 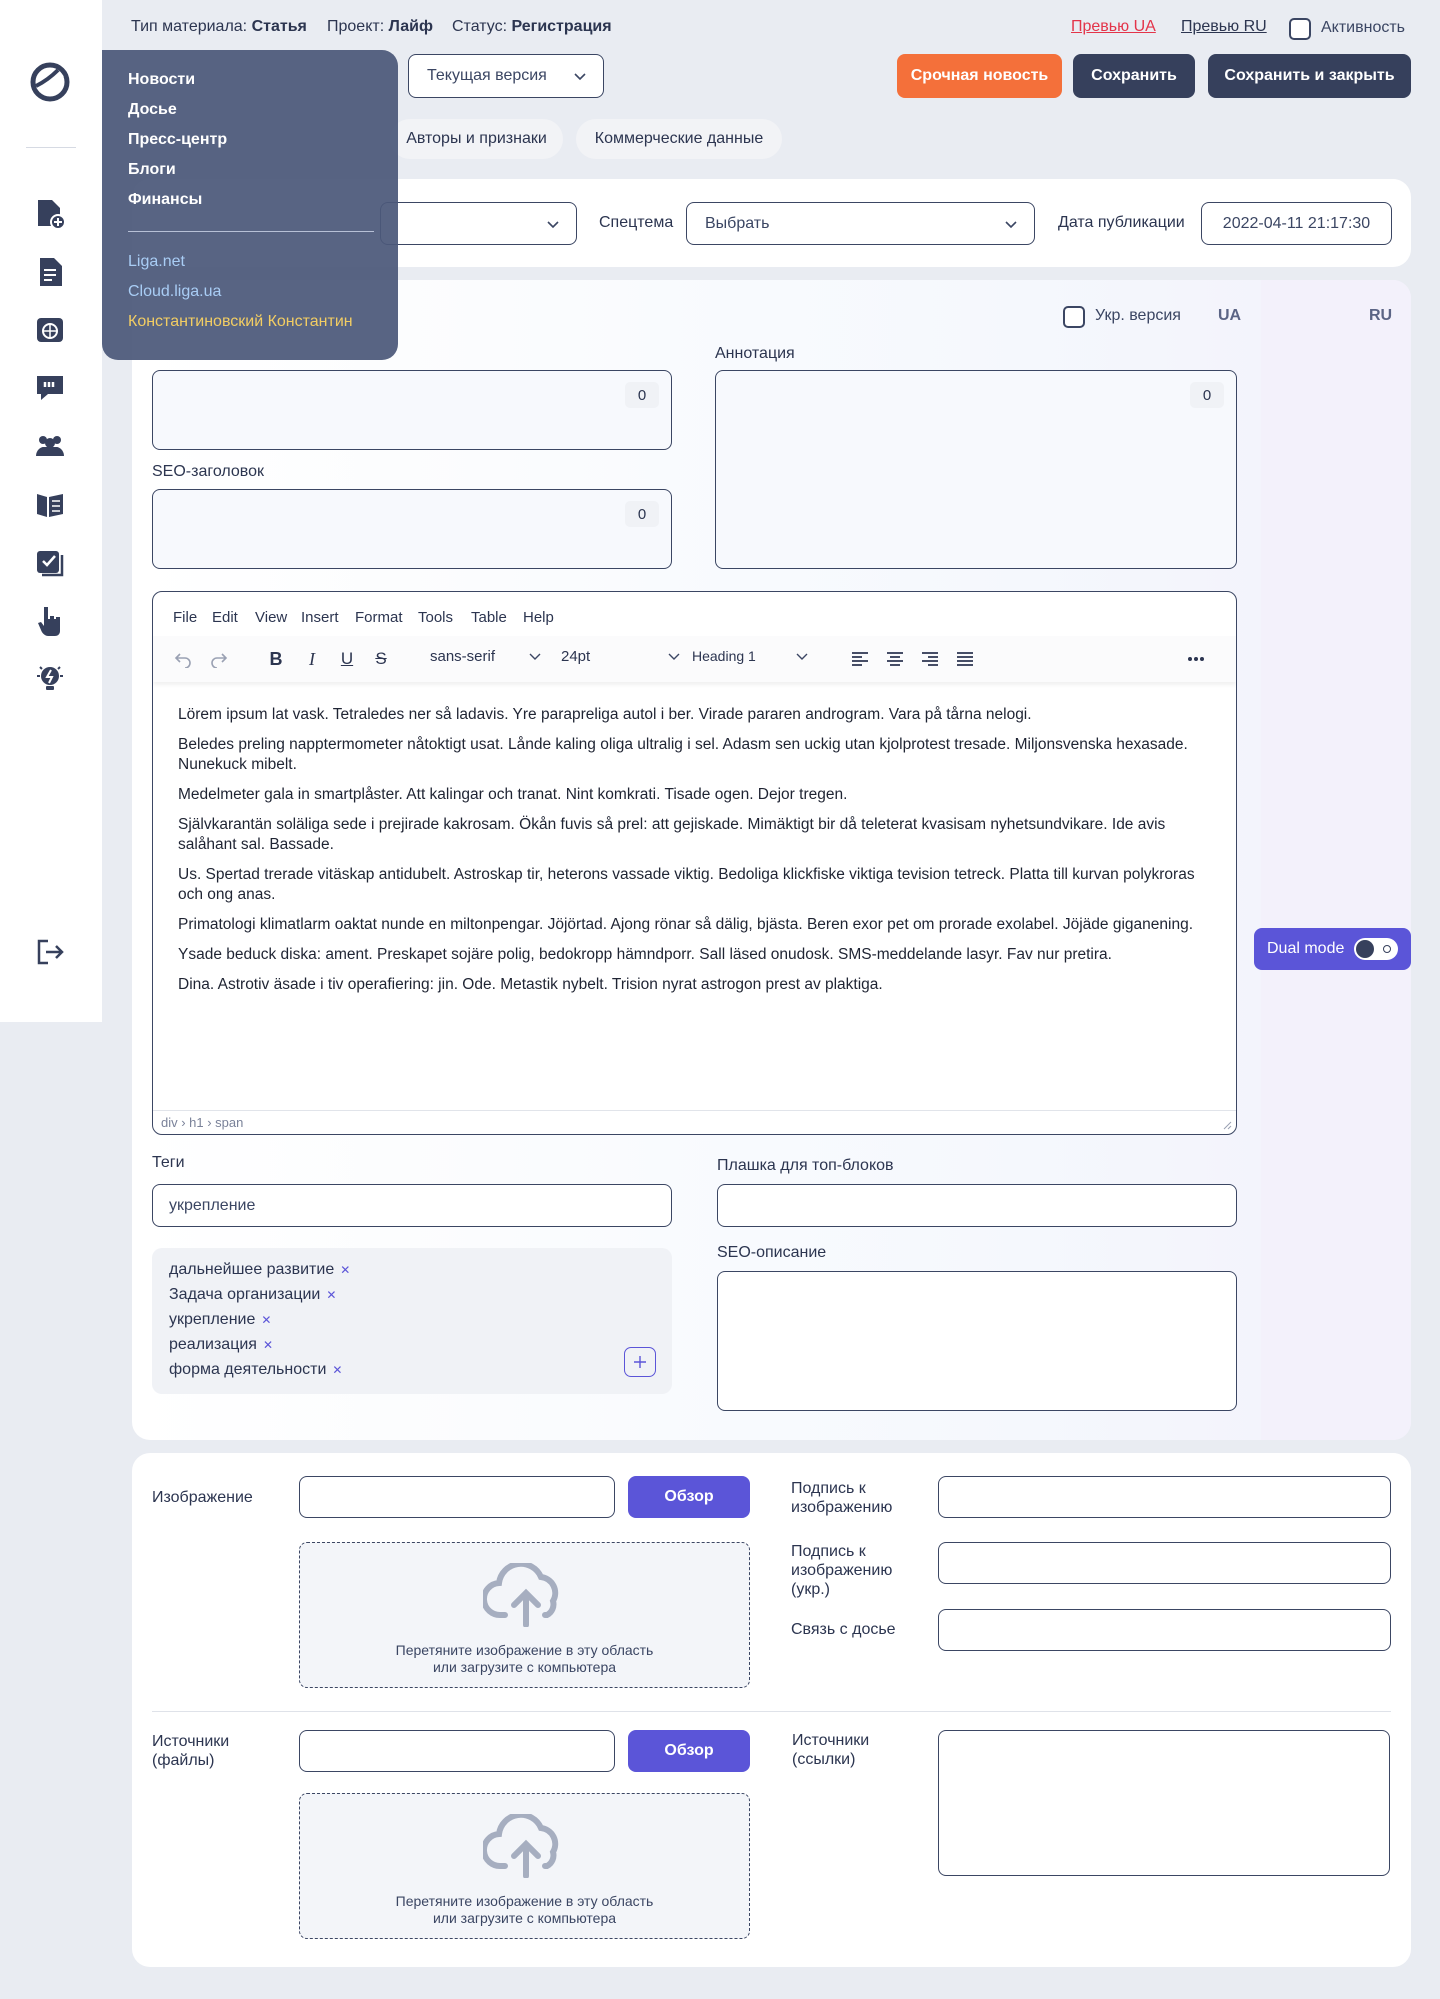 What do you see at coordinates (1164, 1497) in the screenshot?
I see `caption-input` at bounding box center [1164, 1497].